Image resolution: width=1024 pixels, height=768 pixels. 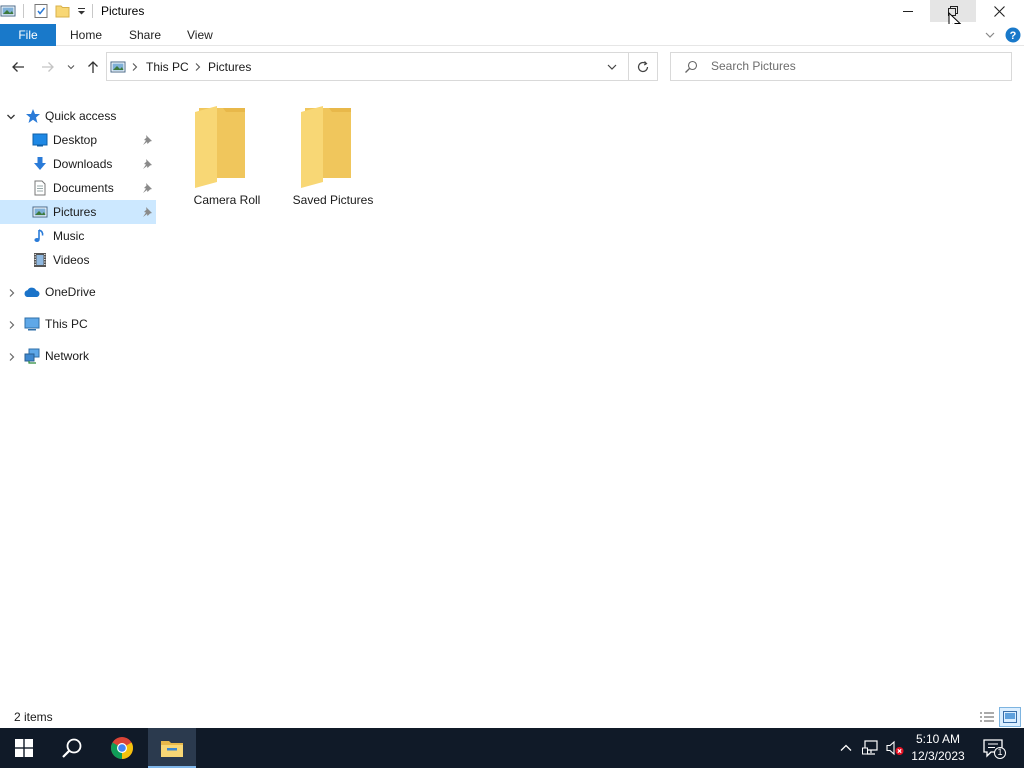 What do you see at coordinates (48, 68) in the screenshot?
I see `forward-button` at bounding box center [48, 68].